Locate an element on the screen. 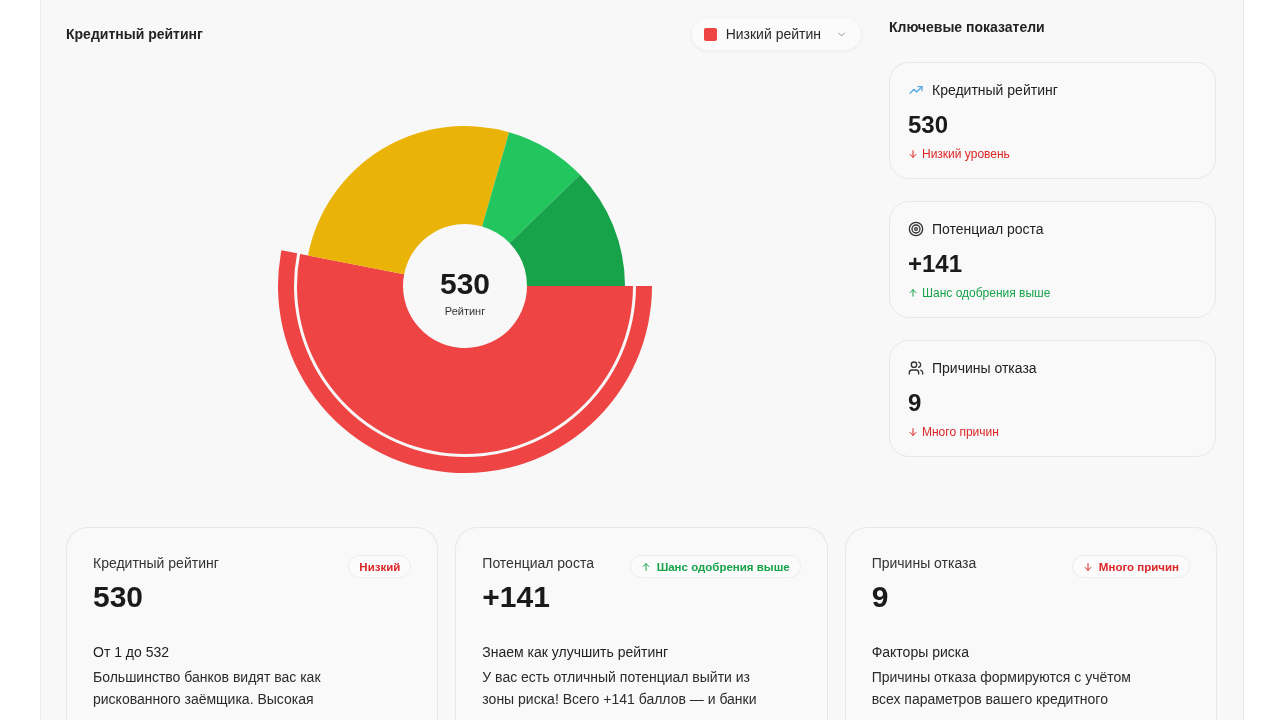 Image resolution: width=1280 pixels, height=720 pixels. card-text: У вас есть отличный потенциал выйти из зоны риска! Всего +141 баллов — и банки is located at coordinates (620, 688).